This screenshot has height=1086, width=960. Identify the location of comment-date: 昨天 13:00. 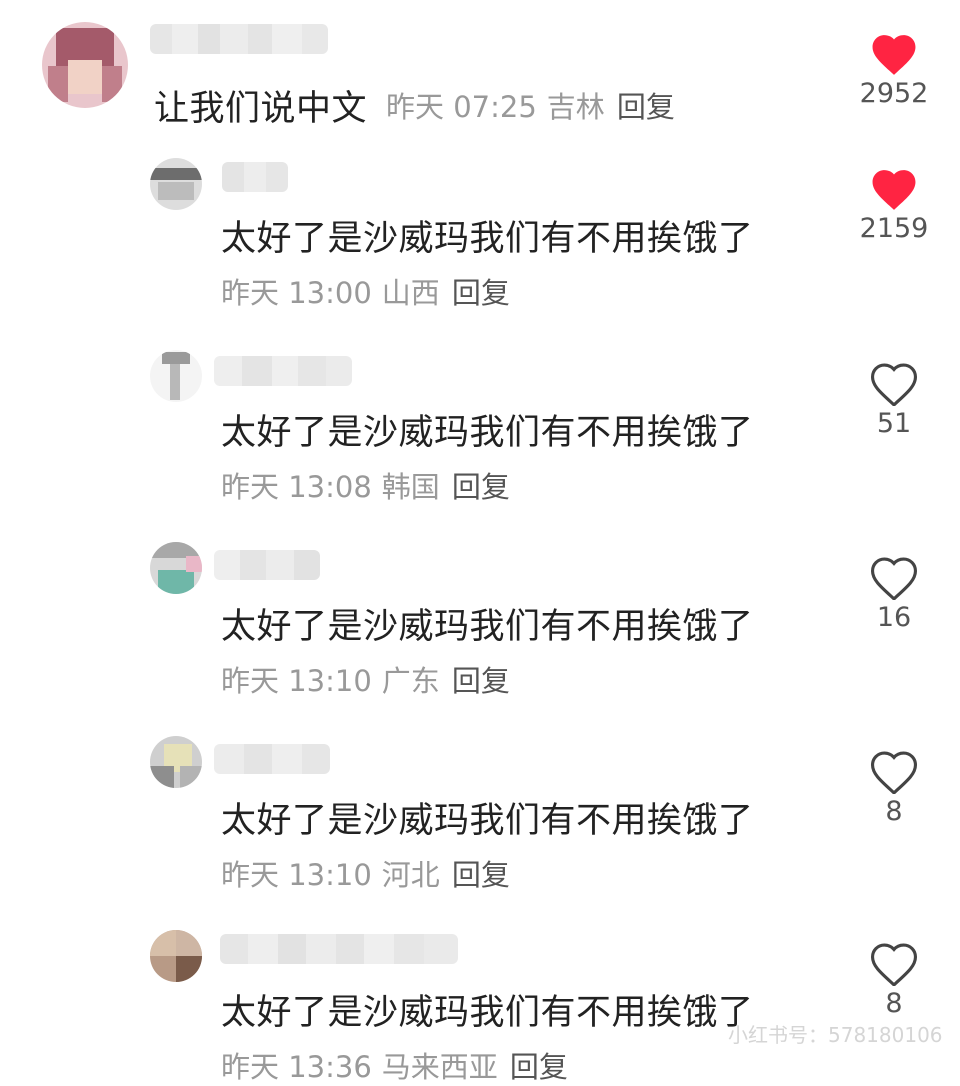
(296, 293).